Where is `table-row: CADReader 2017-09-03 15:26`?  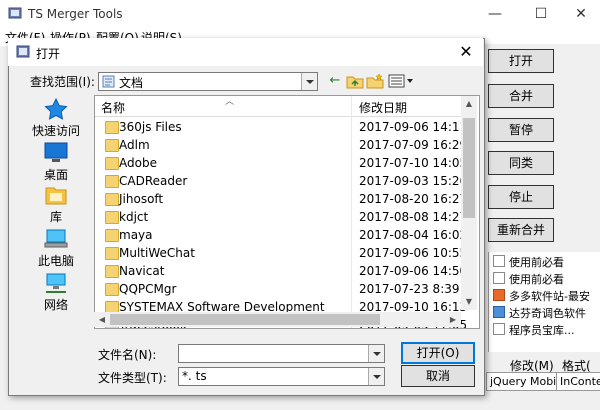
table-row: CADReader 2017-09-03 15:26 is located at coordinates (281, 181).